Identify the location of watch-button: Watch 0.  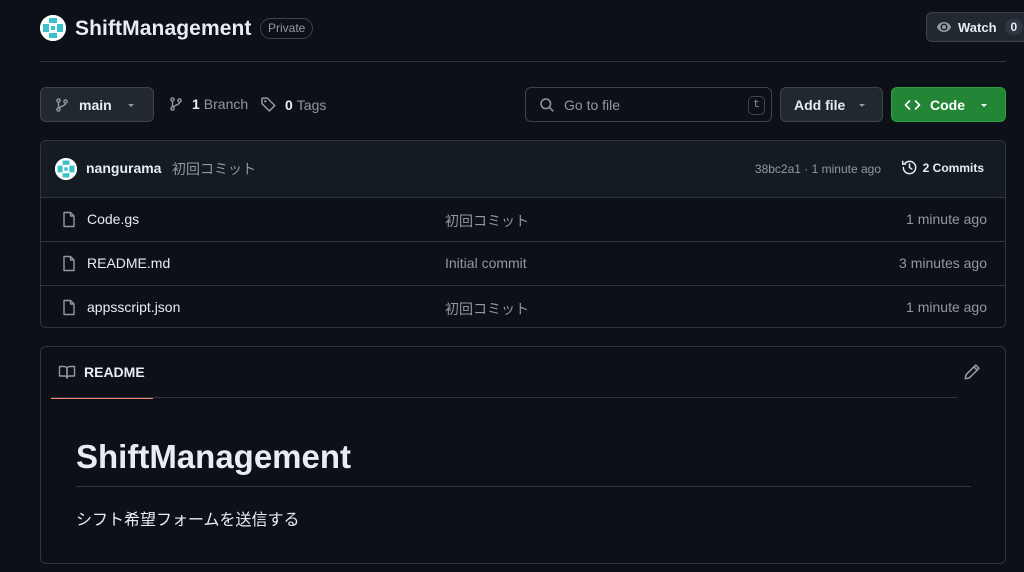
(975, 27).